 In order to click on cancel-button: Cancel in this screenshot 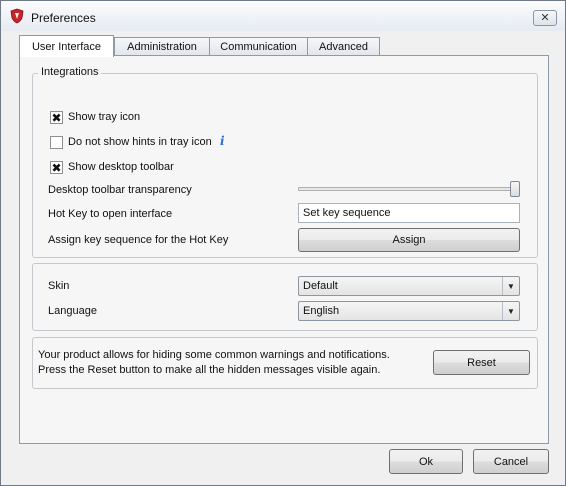, I will do `click(511, 461)`.